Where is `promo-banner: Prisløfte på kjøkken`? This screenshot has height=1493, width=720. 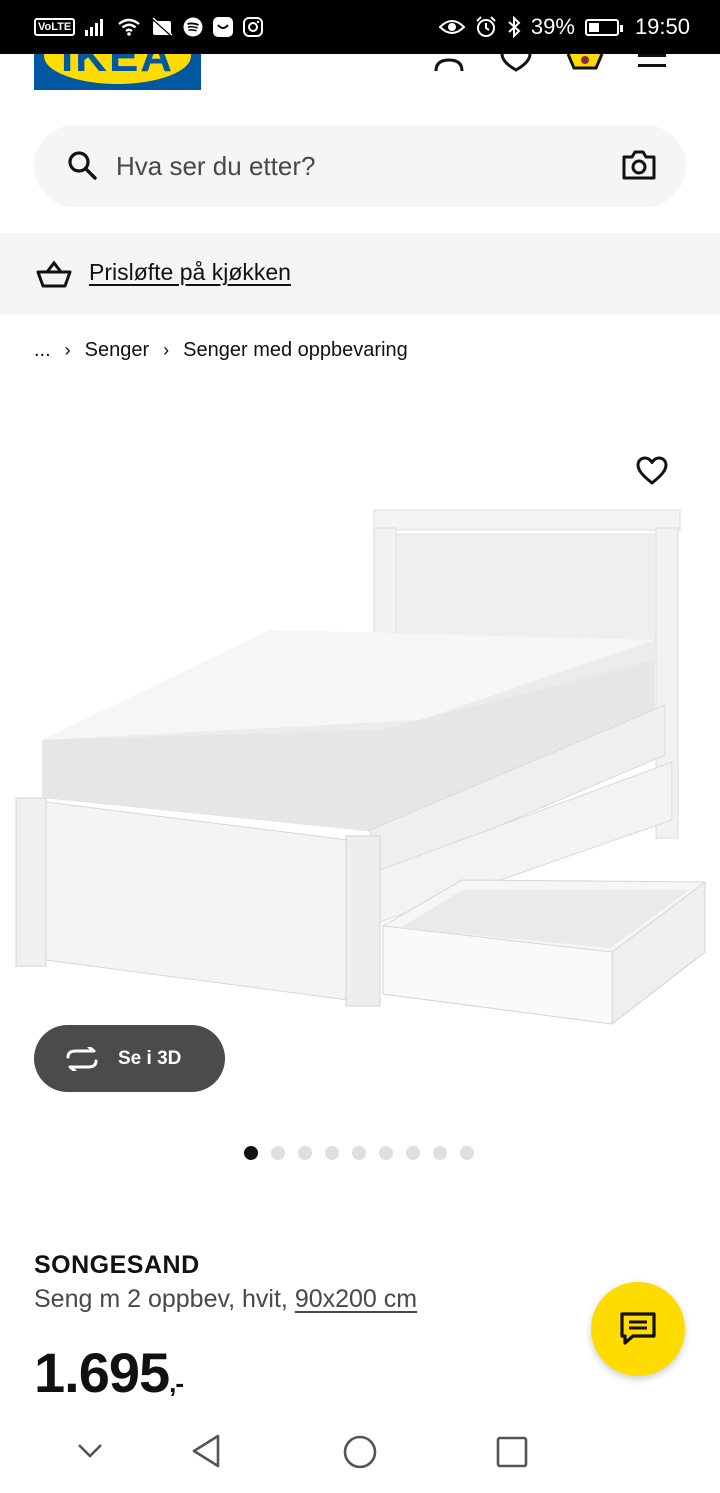 promo-banner: Prisløfte på kjøkken is located at coordinates (360, 274).